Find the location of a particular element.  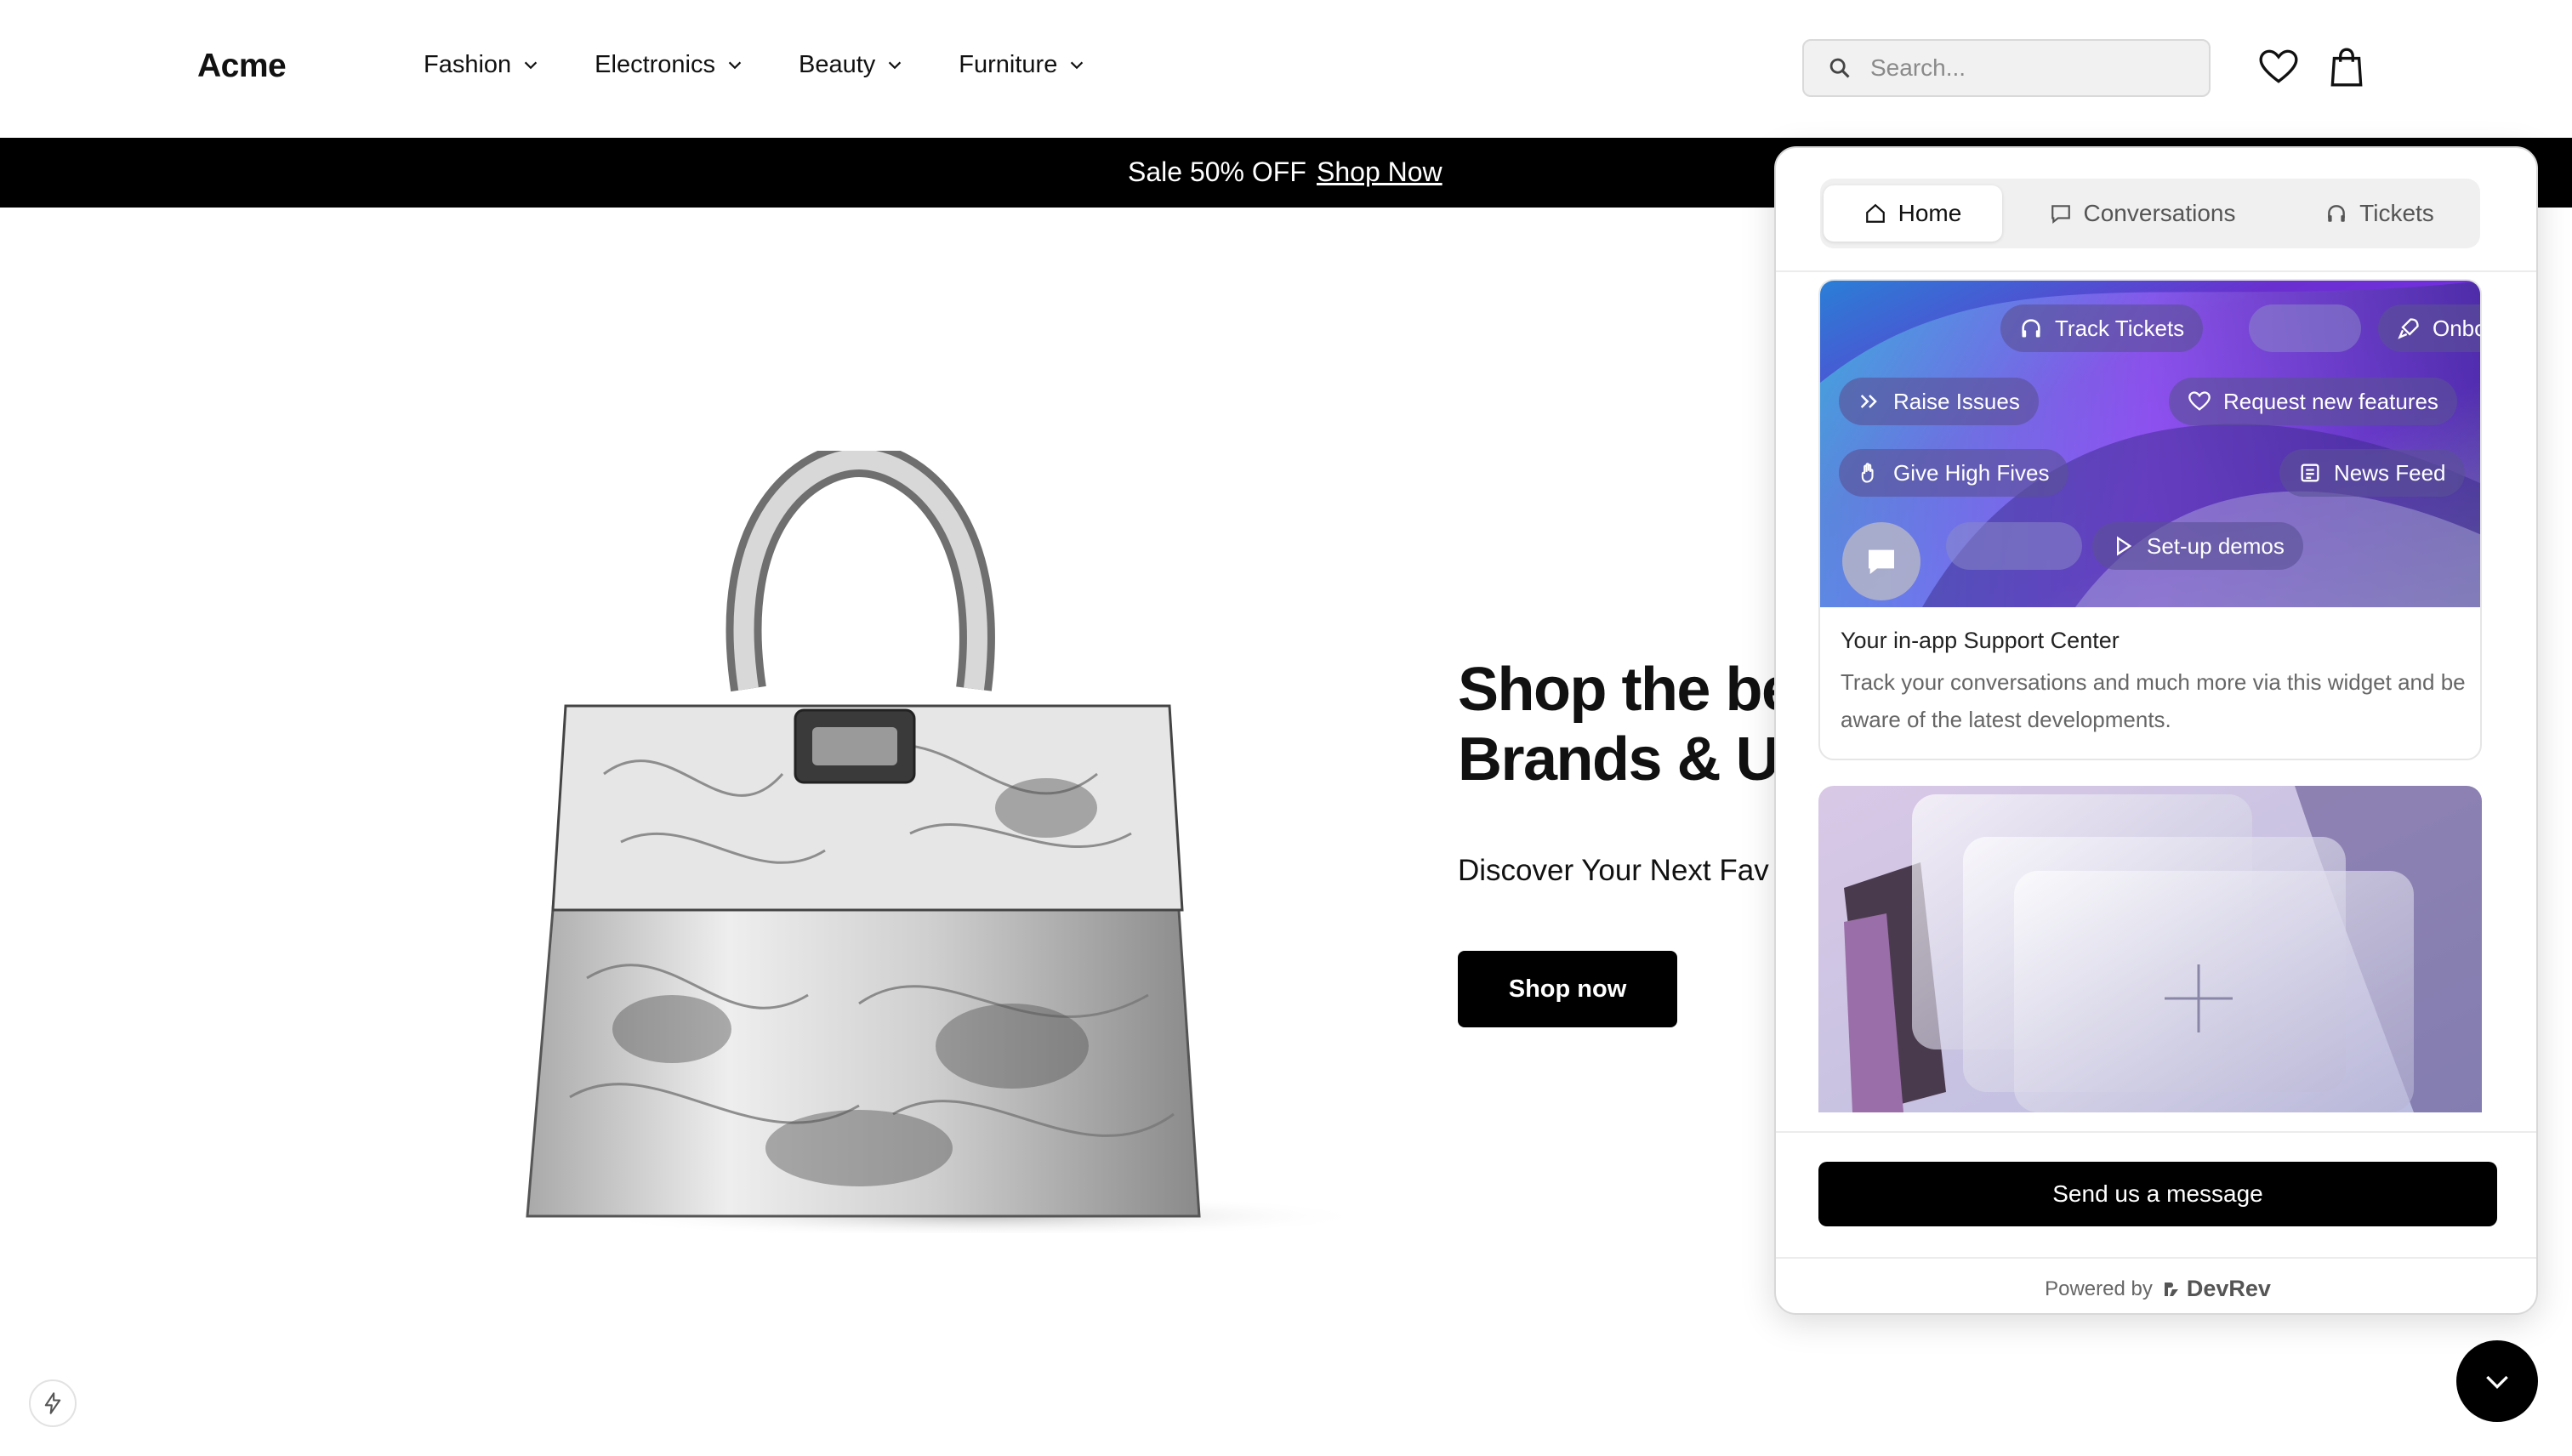

play-icon is located at coordinates (2125, 546).